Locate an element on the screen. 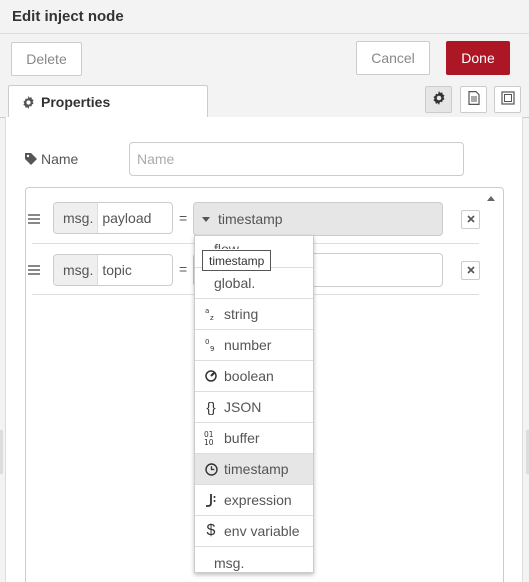 This screenshot has height=582, width=529. value-type-label: timestamp is located at coordinates (250, 219).